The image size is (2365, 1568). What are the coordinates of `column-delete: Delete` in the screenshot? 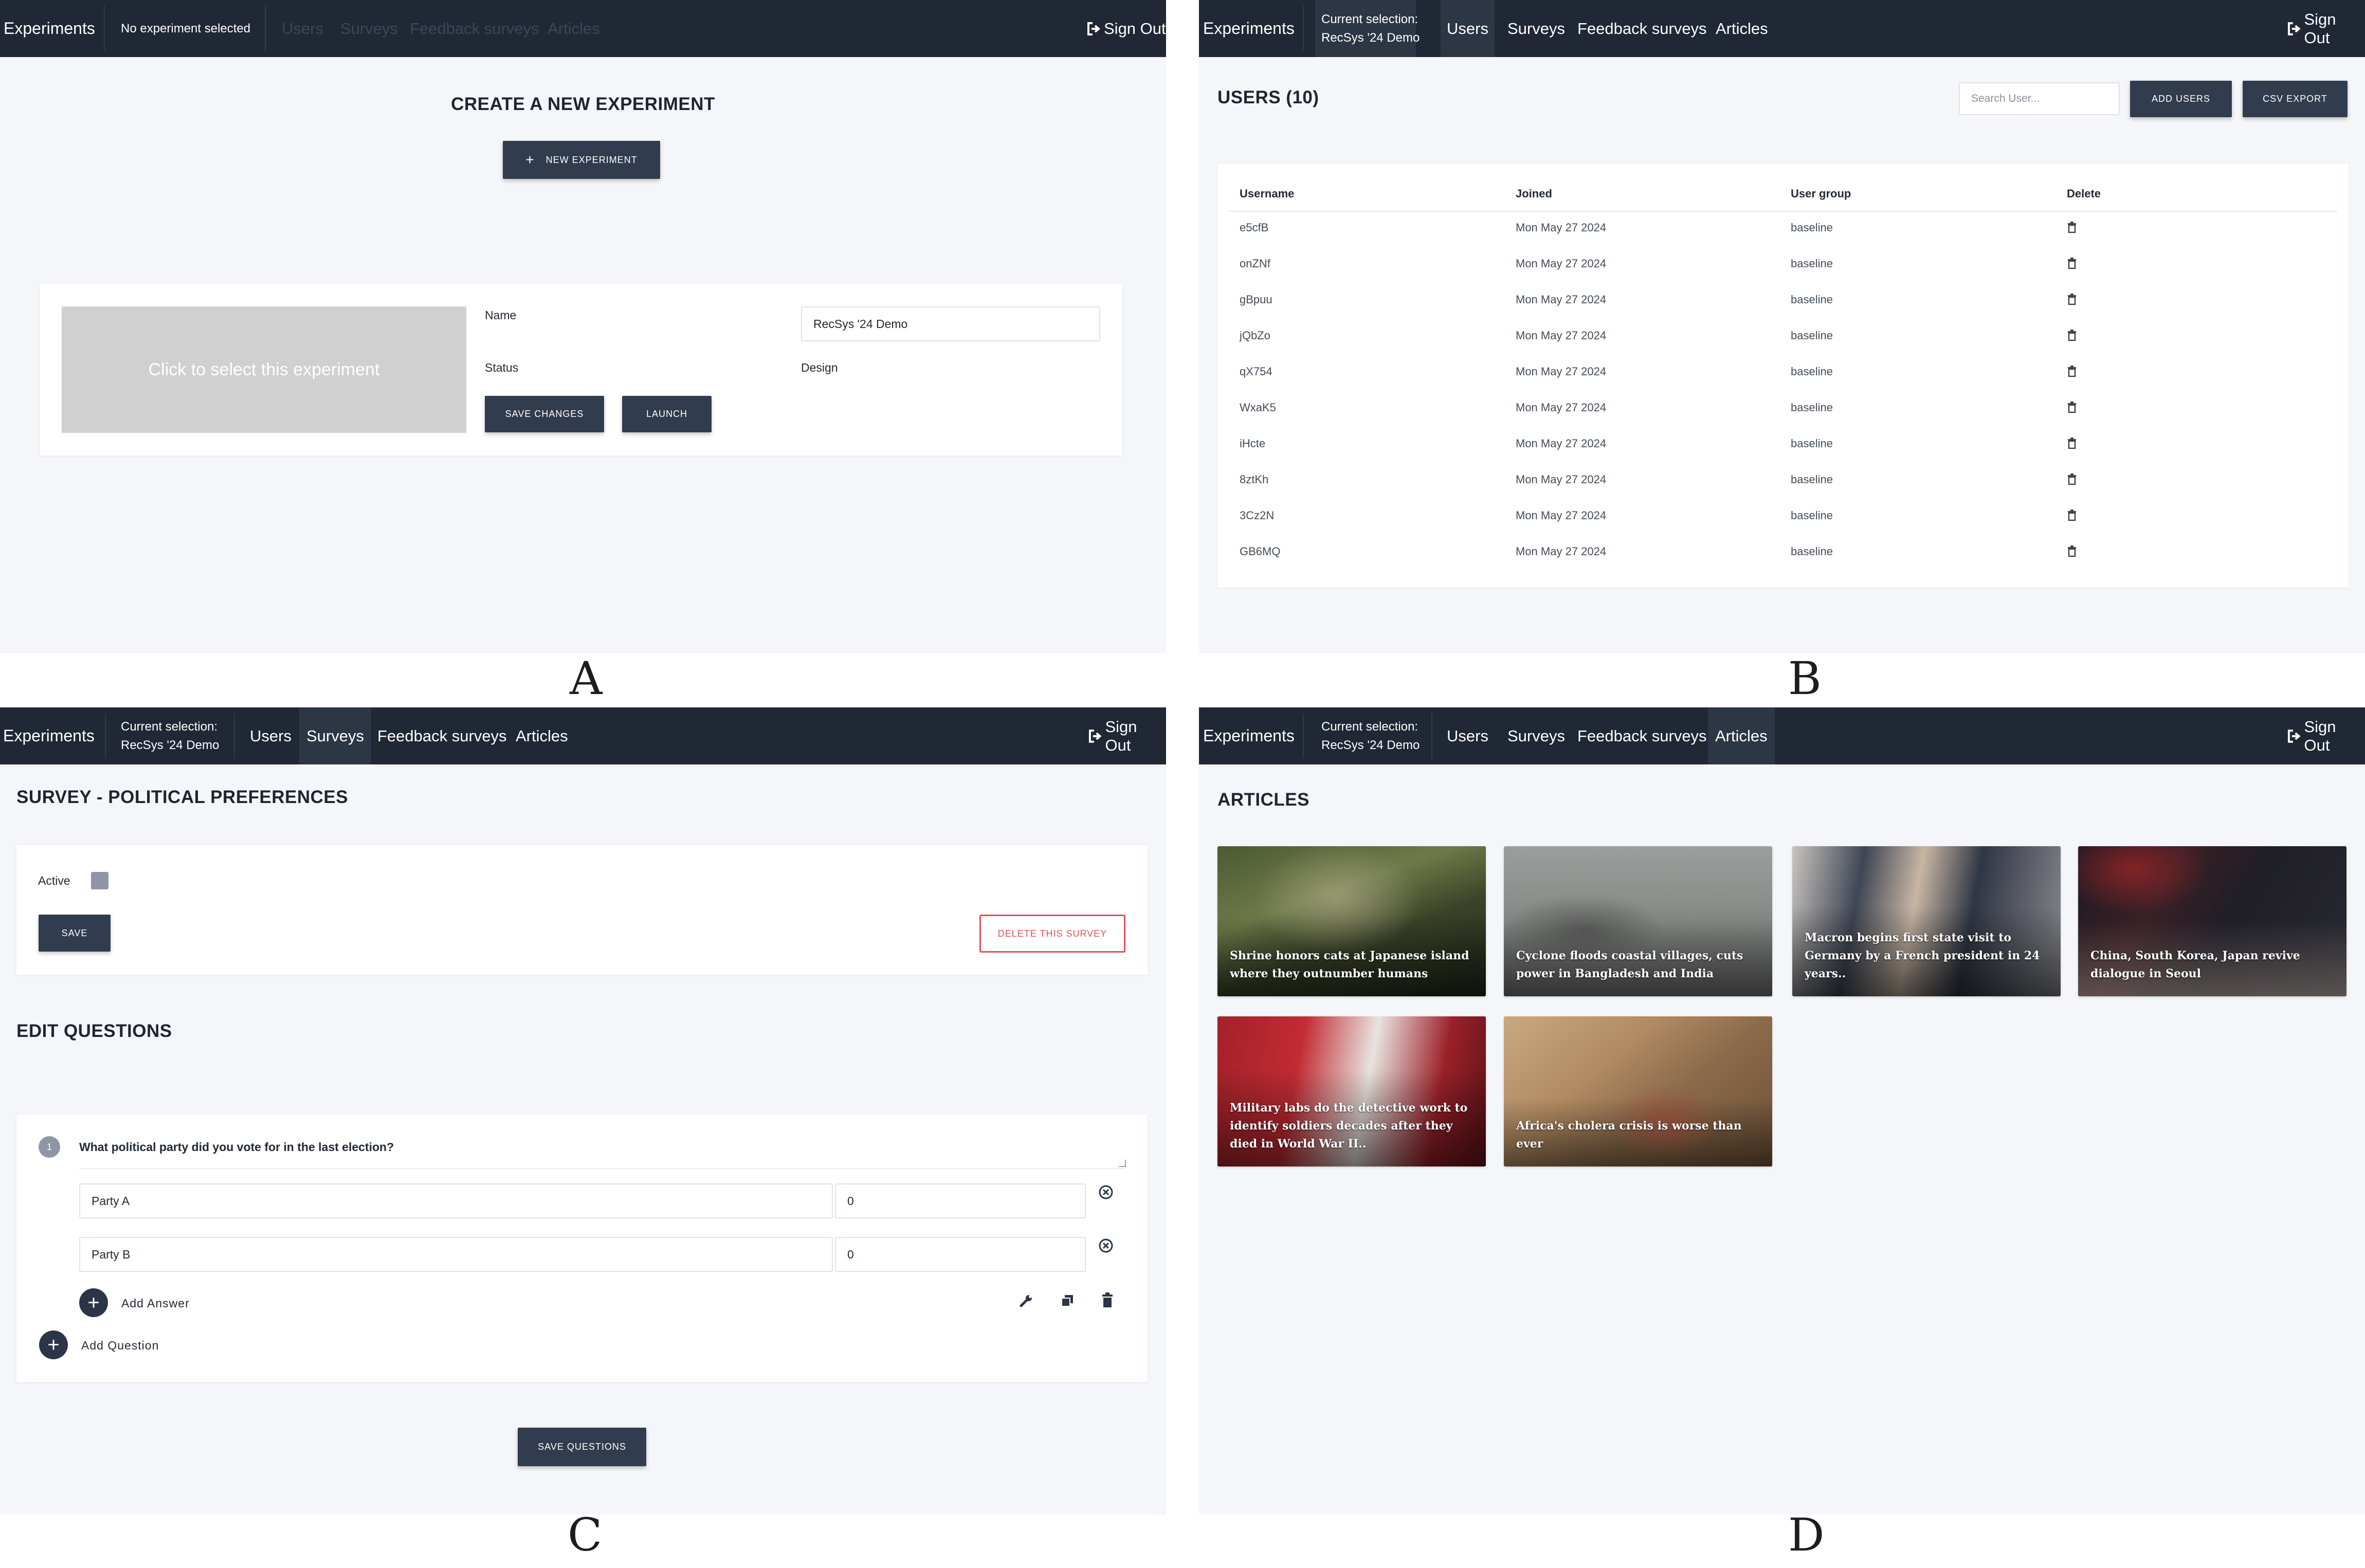 It's located at (2084, 193).